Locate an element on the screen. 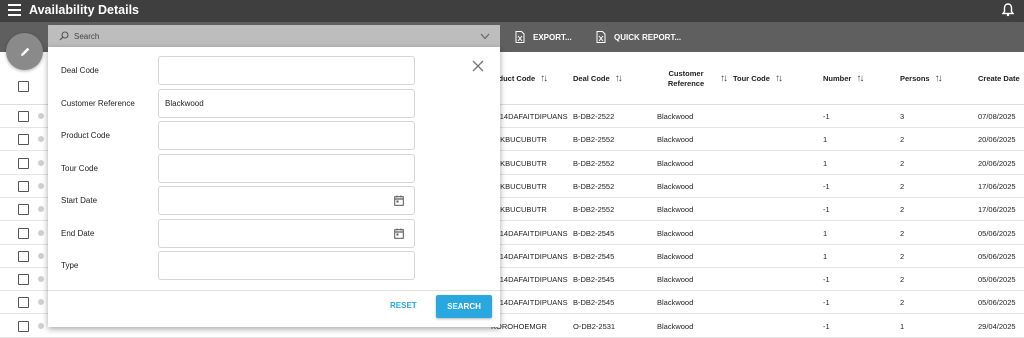 The height and width of the screenshot is (338, 1024). customer-reference-field is located at coordinates (286, 103).